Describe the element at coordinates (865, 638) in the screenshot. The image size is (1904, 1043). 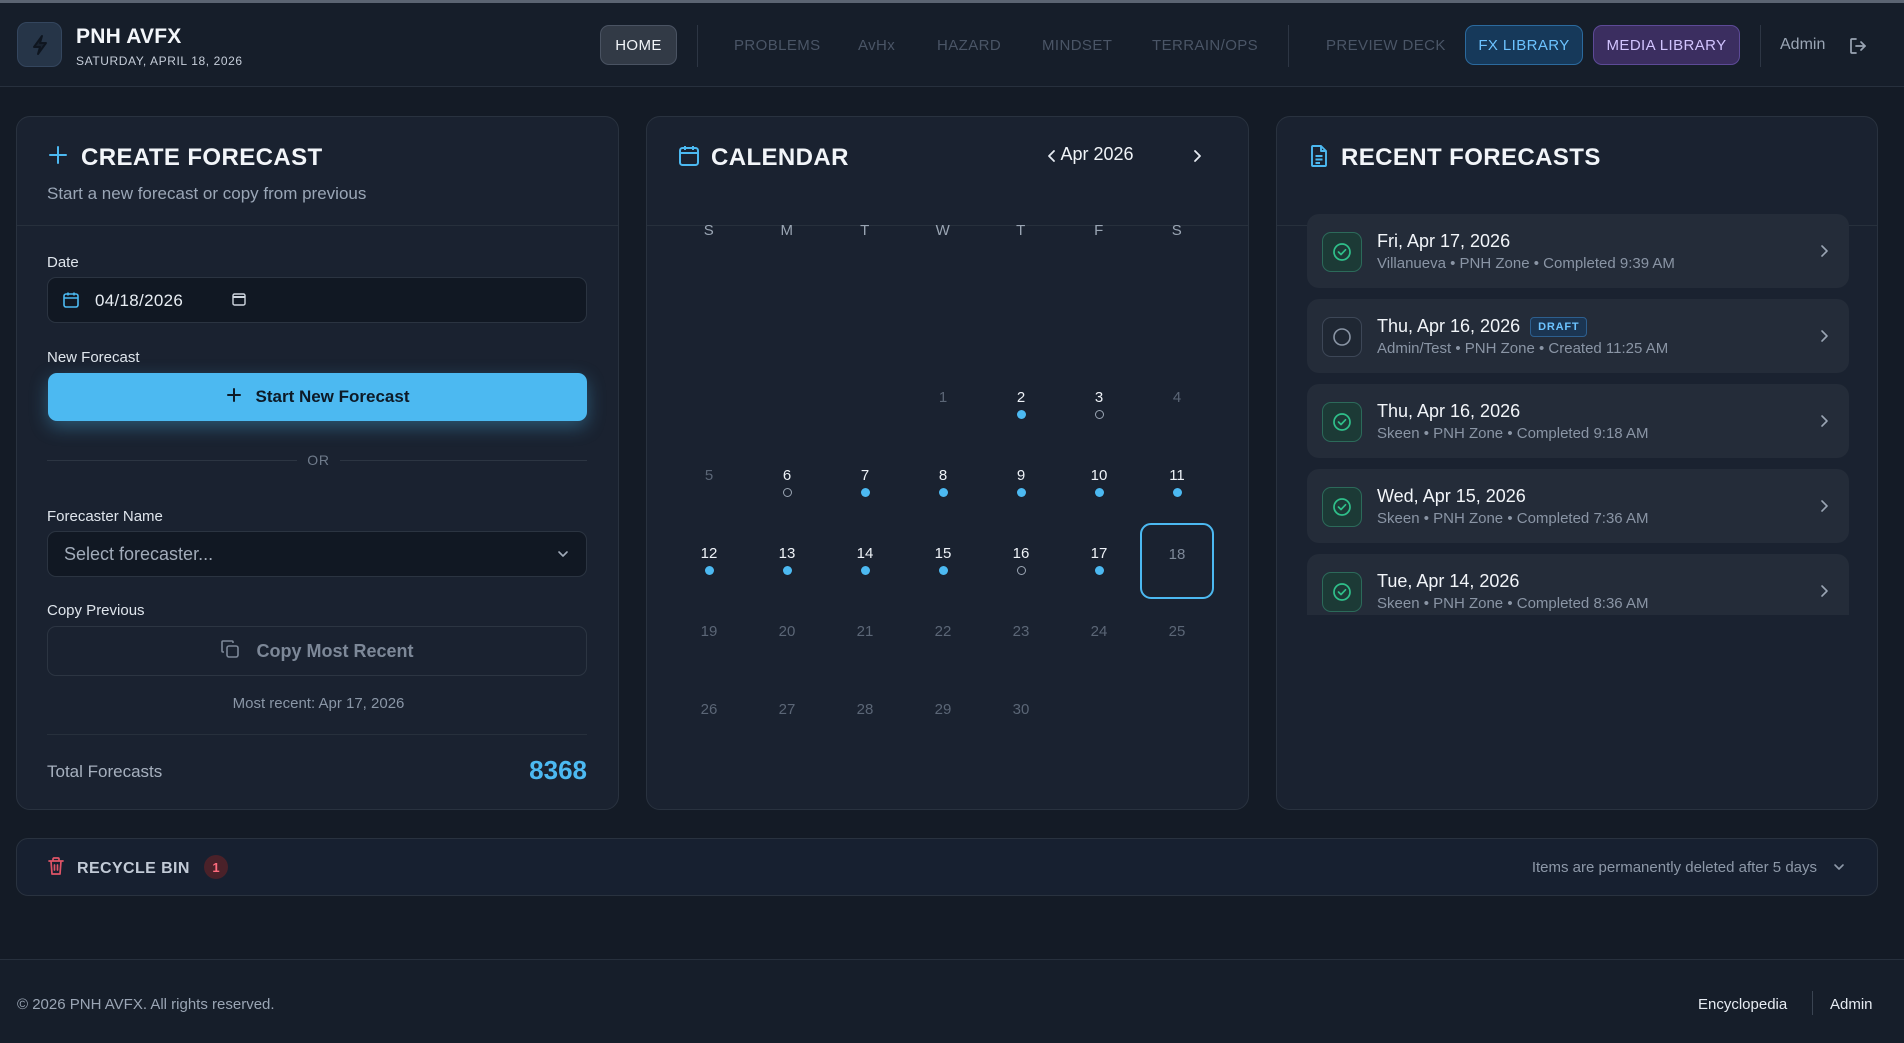
I see `calendar-day: 21` at that location.